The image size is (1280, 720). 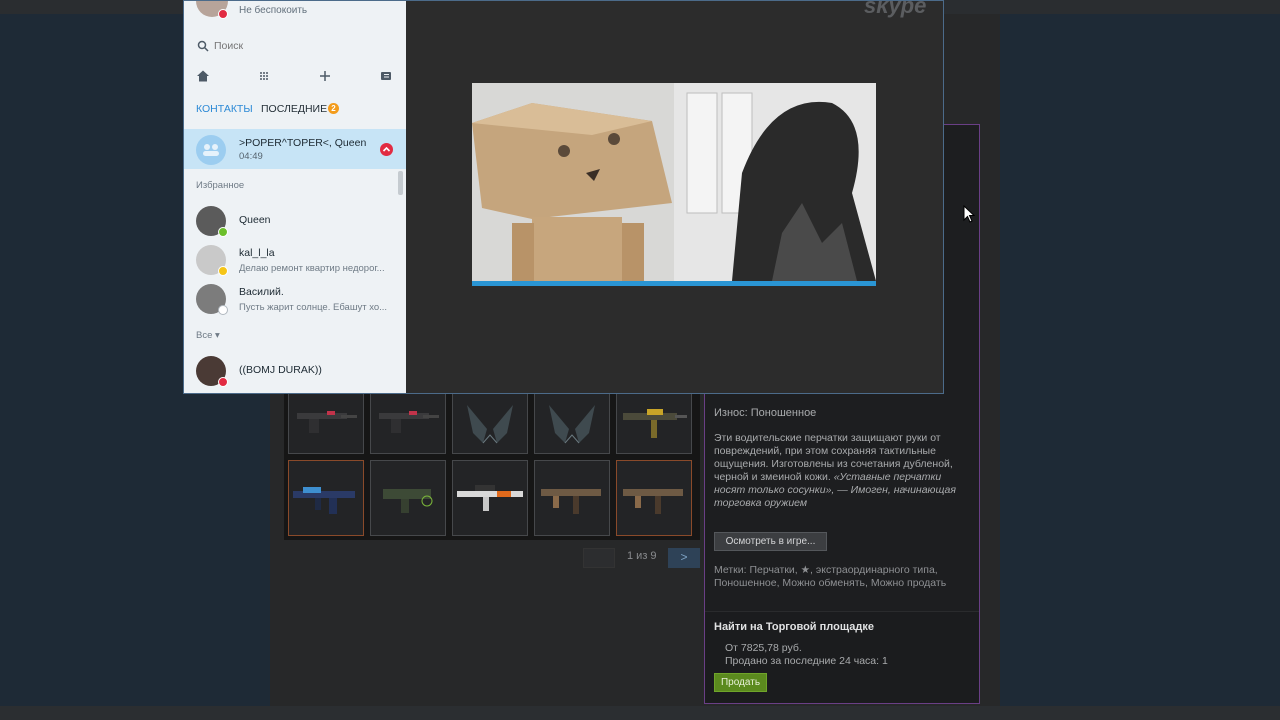 I want to click on recent-count-badge: 2, so click(x=333, y=108).